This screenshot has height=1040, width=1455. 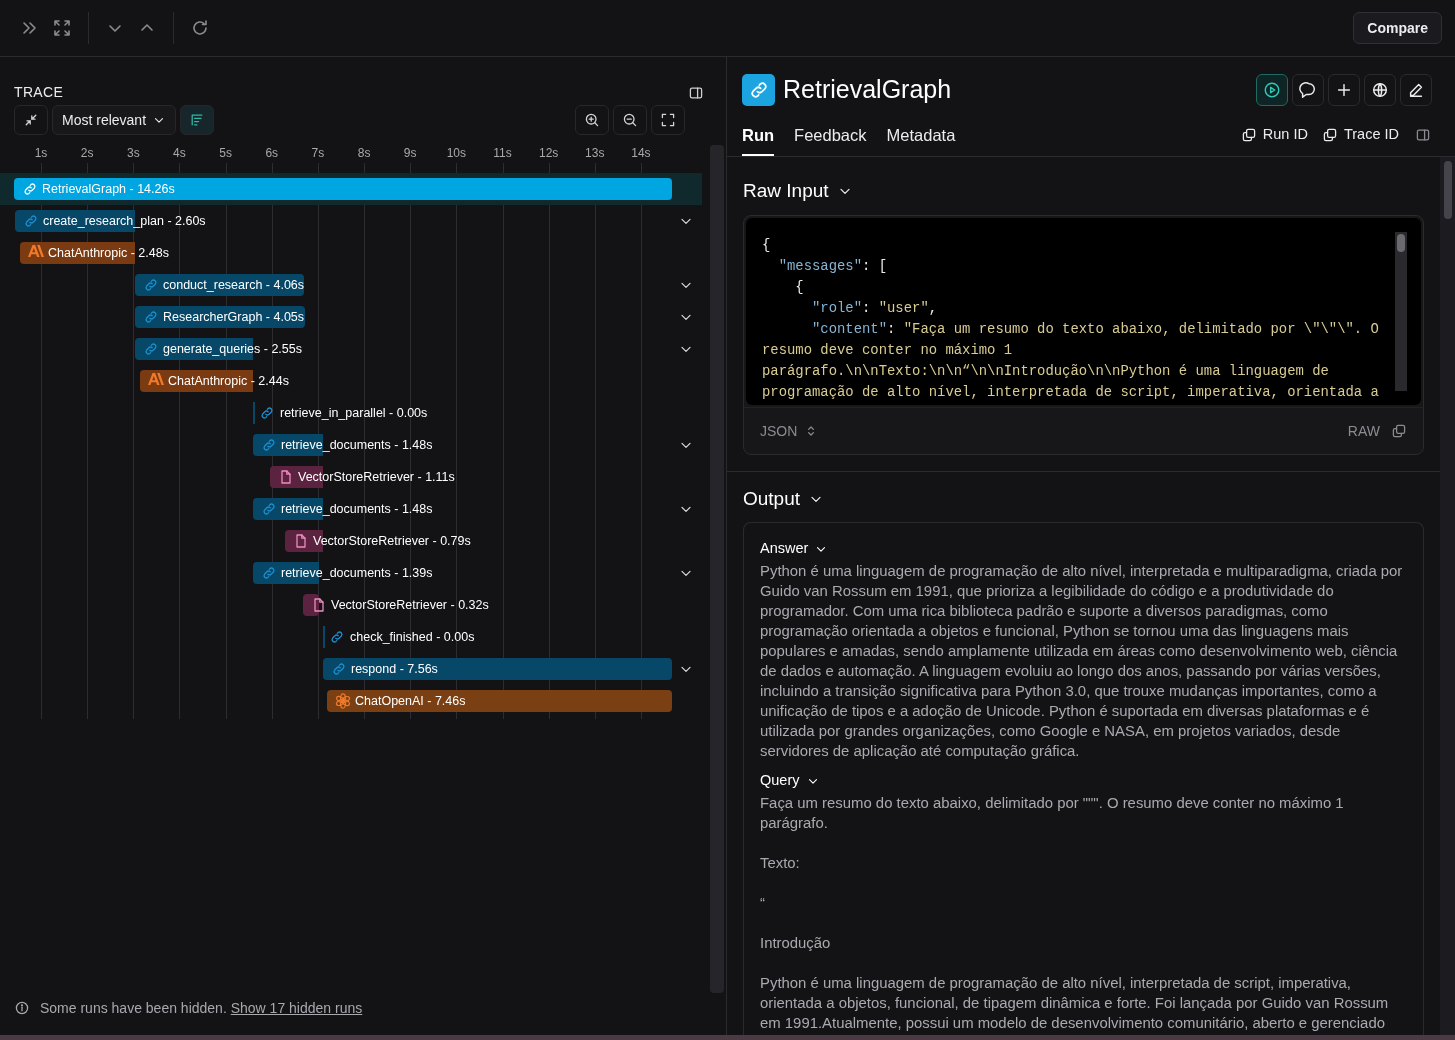 I want to click on fit-icon, so click(x=668, y=120).